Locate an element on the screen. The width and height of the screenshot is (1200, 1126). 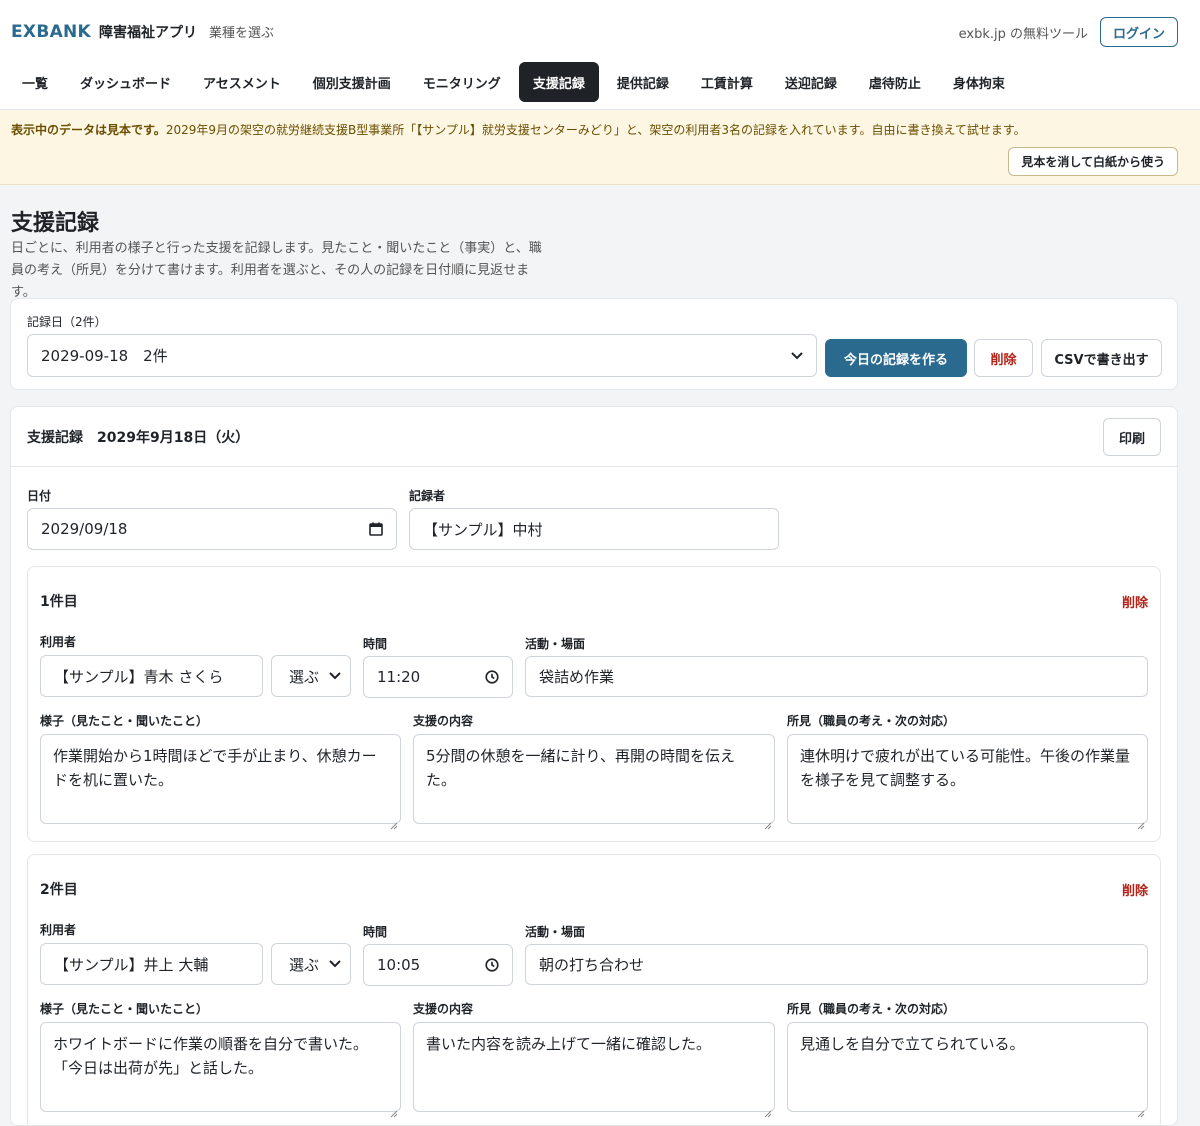
time-input-value: 10:05 is located at coordinates (399, 965).